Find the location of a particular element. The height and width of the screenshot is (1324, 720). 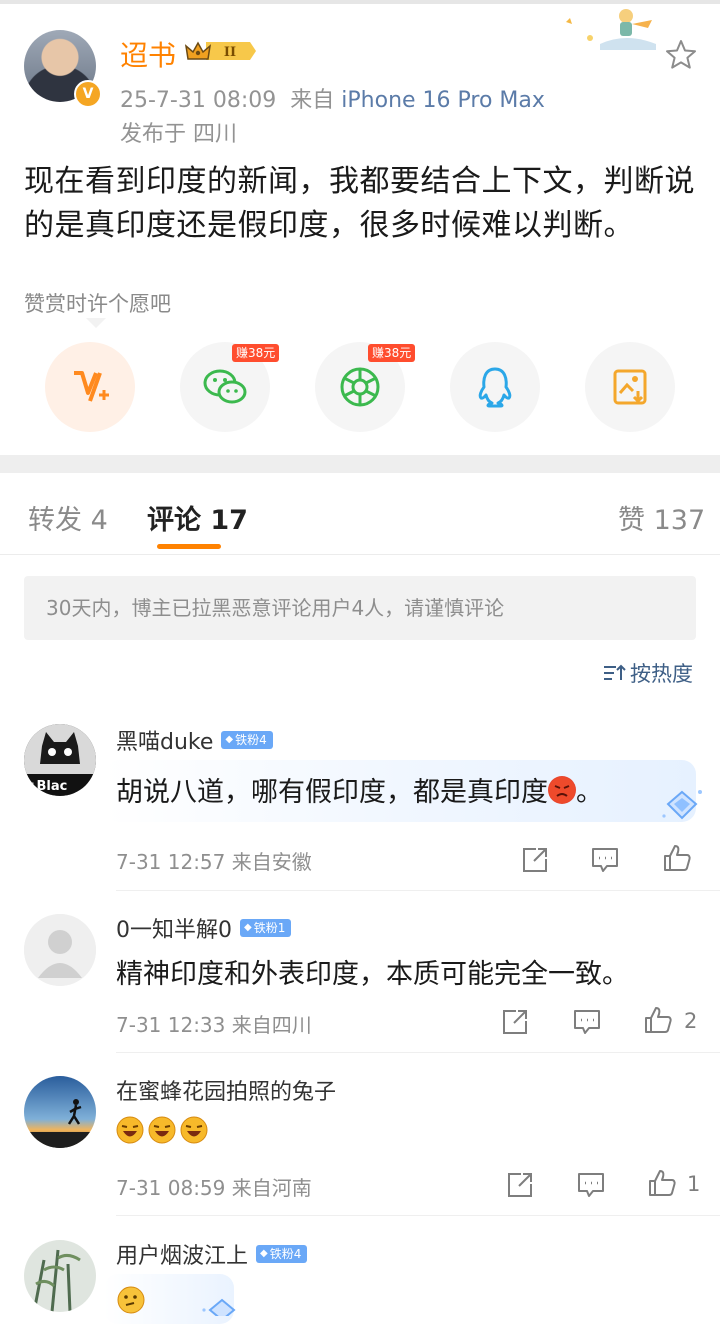

comment-meta: 7-31 12:57 来自安徽 is located at coordinates (214, 862).